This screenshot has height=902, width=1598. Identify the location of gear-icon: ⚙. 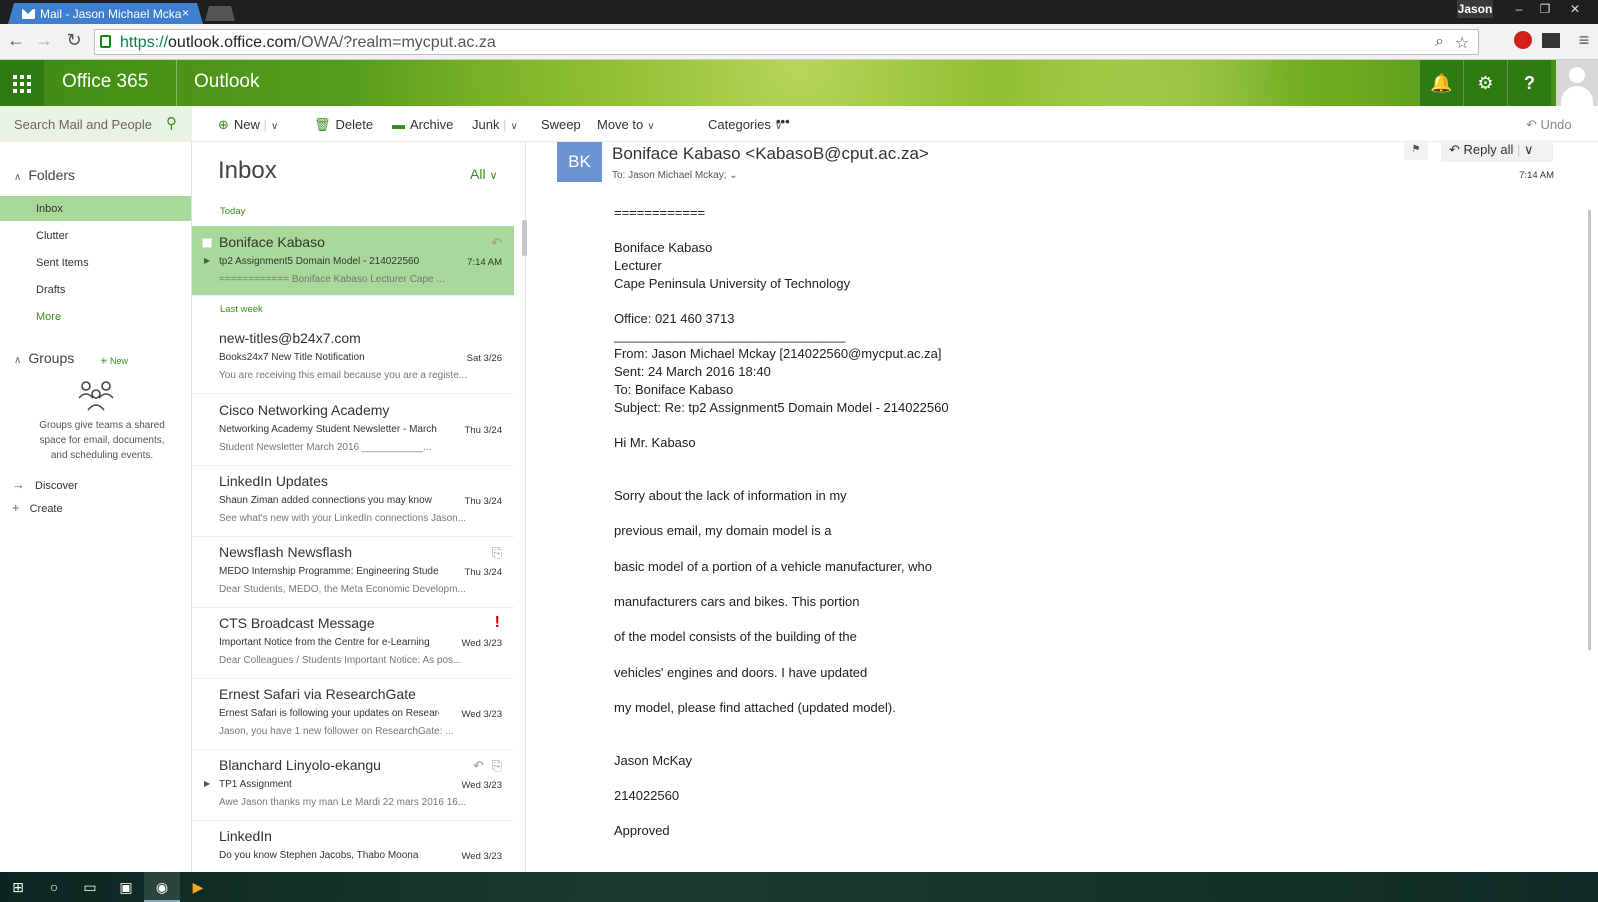
(1485, 83).